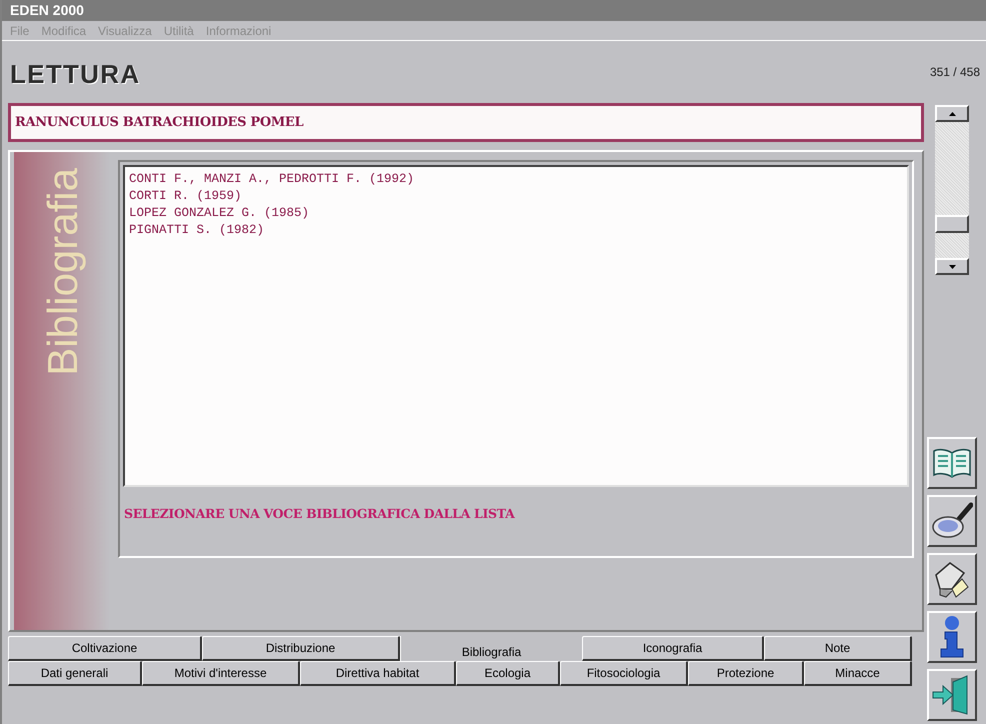 Image resolution: width=986 pixels, height=724 pixels. I want to click on scroll-down-button, so click(952, 266).